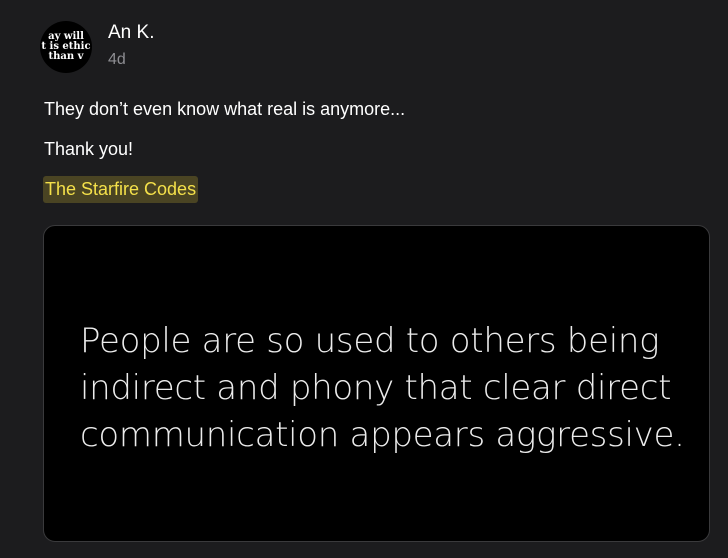 Image resolution: width=728 pixels, height=558 pixels. What do you see at coordinates (131, 33) in the screenshot?
I see `author-name: An K.` at bounding box center [131, 33].